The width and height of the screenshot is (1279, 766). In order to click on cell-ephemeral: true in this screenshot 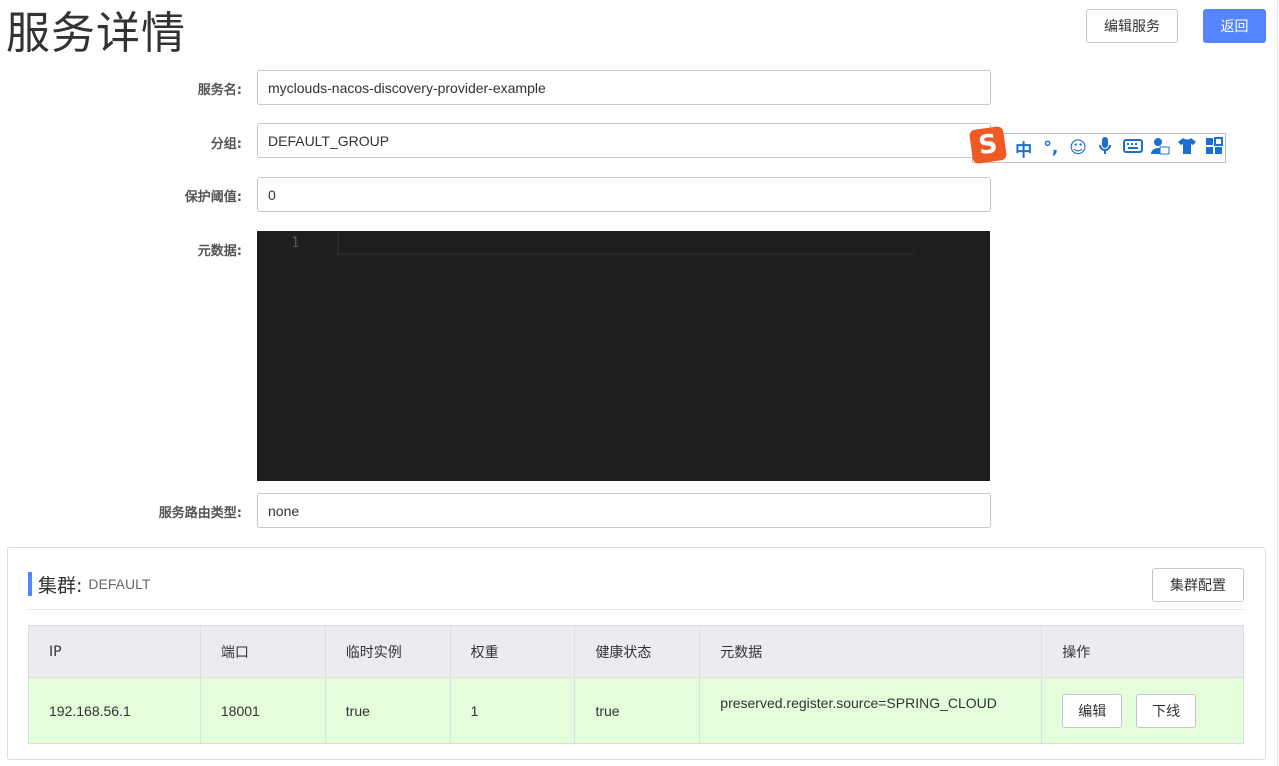, I will do `click(387, 710)`.